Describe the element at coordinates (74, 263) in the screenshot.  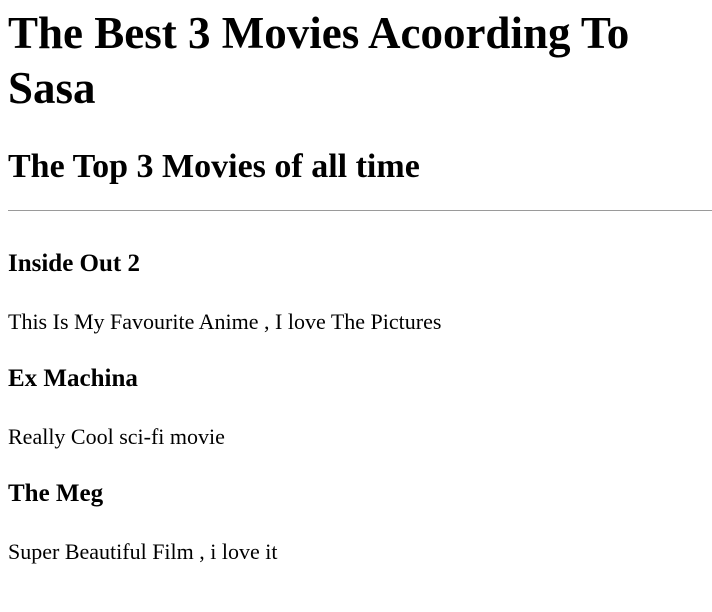
I see `movie-title-1: Inside Out 2` at that location.